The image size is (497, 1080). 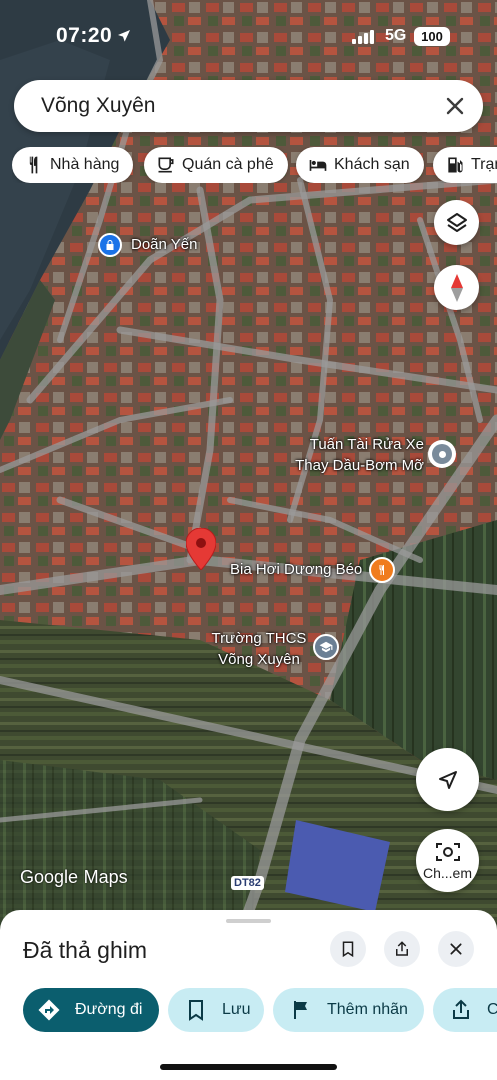 What do you see at coordinates (447, 873) in the screenshot?
I see `camera-button-label: Ch...em` at bounding box center [447, 873].